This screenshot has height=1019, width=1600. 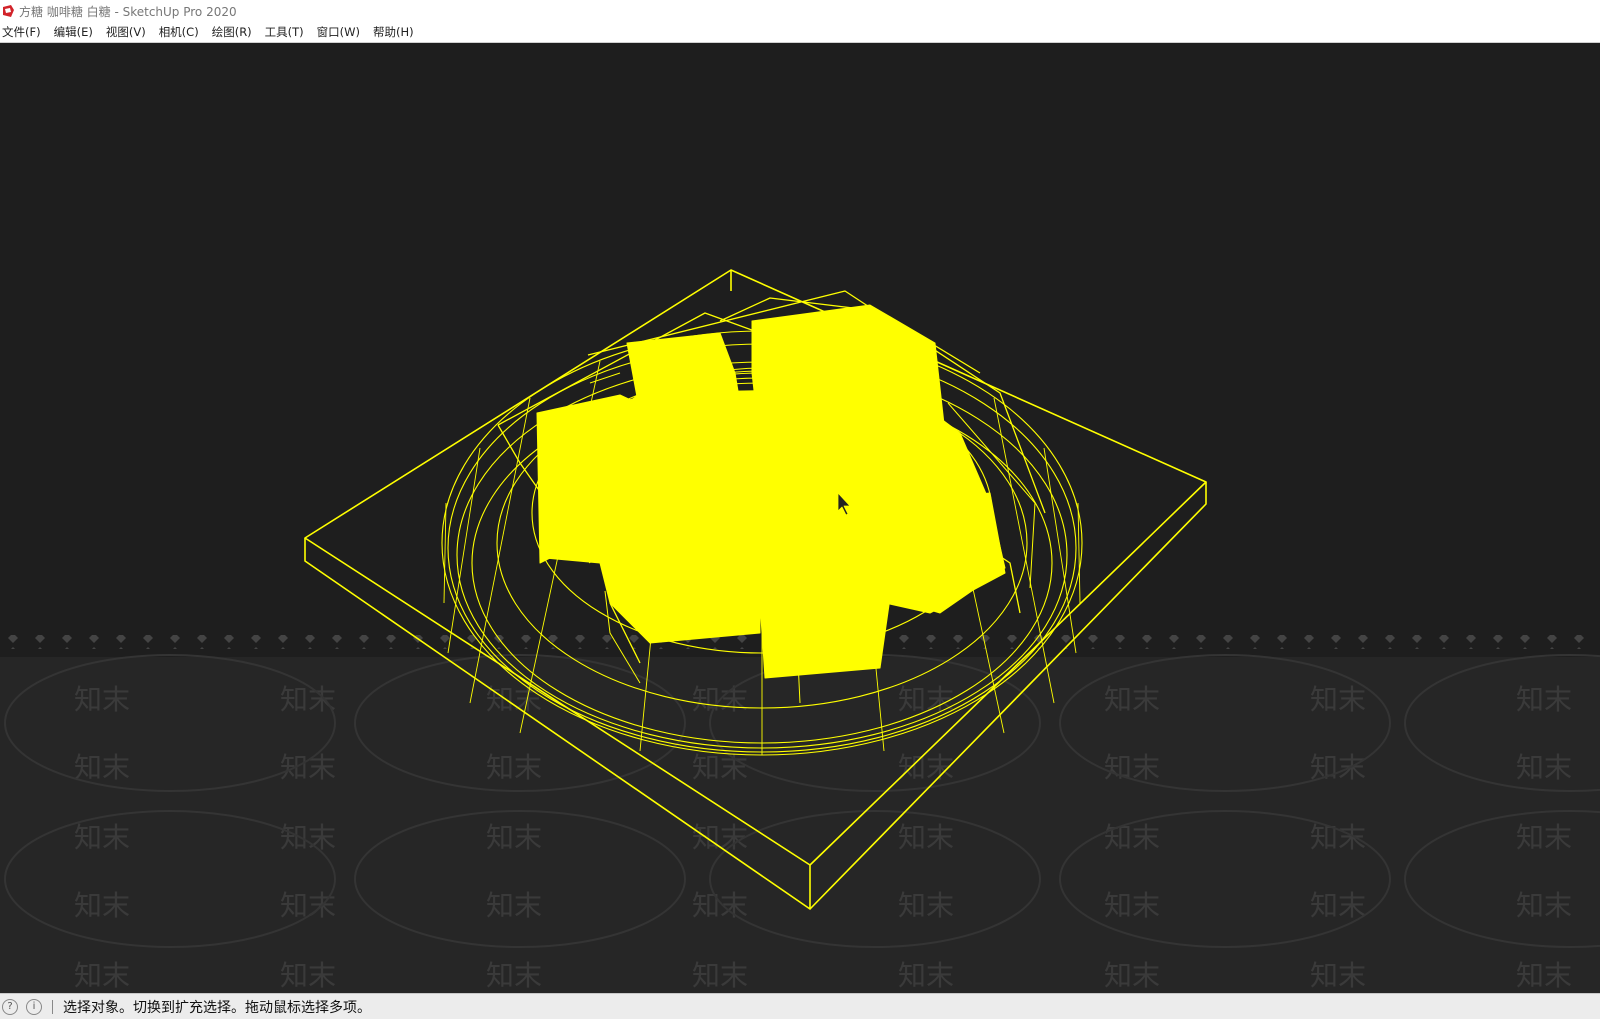 What do you see at coordinates (396, 32) in the screenshot?
I see `menu-help: 帮助(H)` at bounding box center [396, 32].